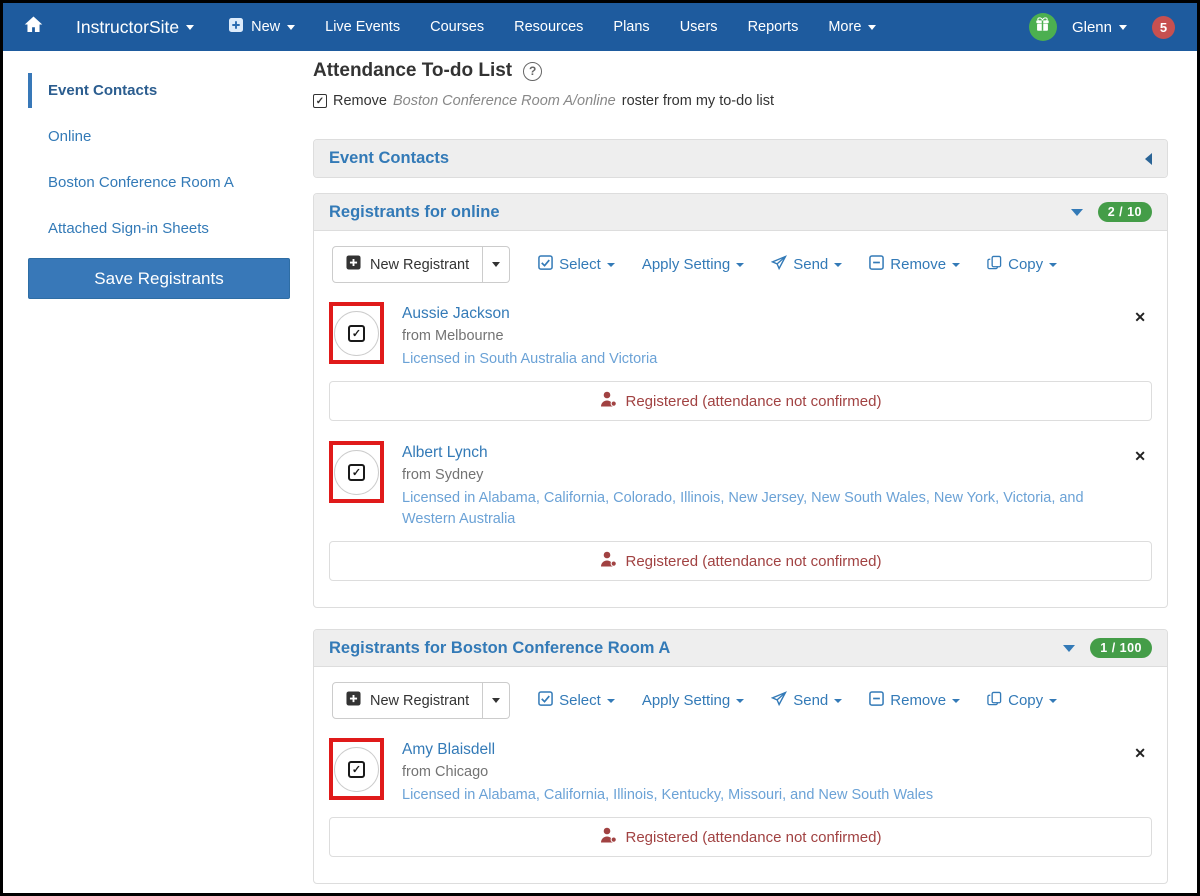  Describe the element at coordinates (773, 27) in the screenshot. I see `nav-item-reports: Reports` at that location.